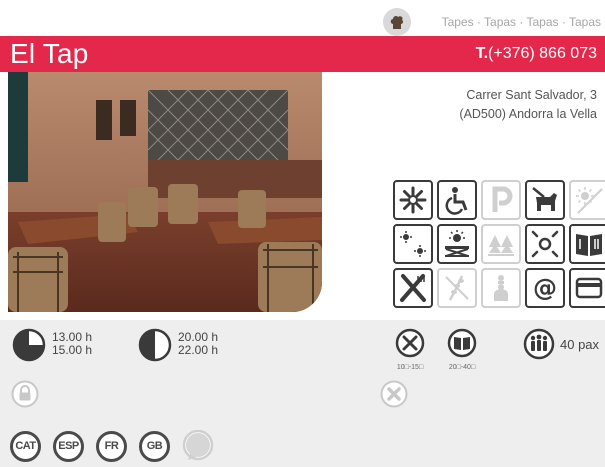  I want to click on close-icon, so click(394, 394).